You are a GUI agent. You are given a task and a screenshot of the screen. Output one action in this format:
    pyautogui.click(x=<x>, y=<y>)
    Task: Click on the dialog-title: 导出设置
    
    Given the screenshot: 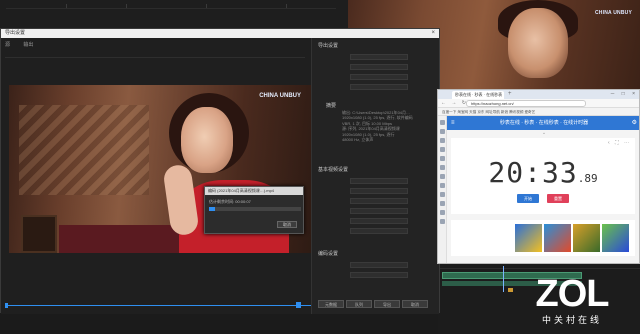 What is the action you would take?
    pyautogui.click(x=15, y=33)
    